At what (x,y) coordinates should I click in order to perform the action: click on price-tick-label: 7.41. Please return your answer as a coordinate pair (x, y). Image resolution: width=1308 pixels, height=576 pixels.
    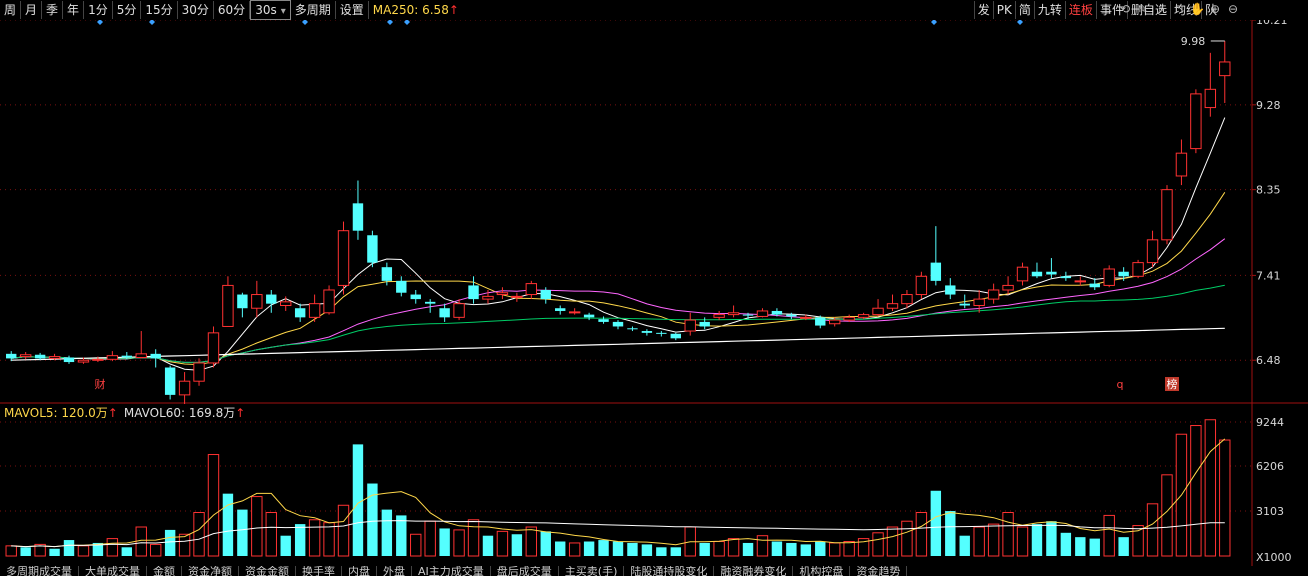
    Looking at the image, I should click on (1268, 275).